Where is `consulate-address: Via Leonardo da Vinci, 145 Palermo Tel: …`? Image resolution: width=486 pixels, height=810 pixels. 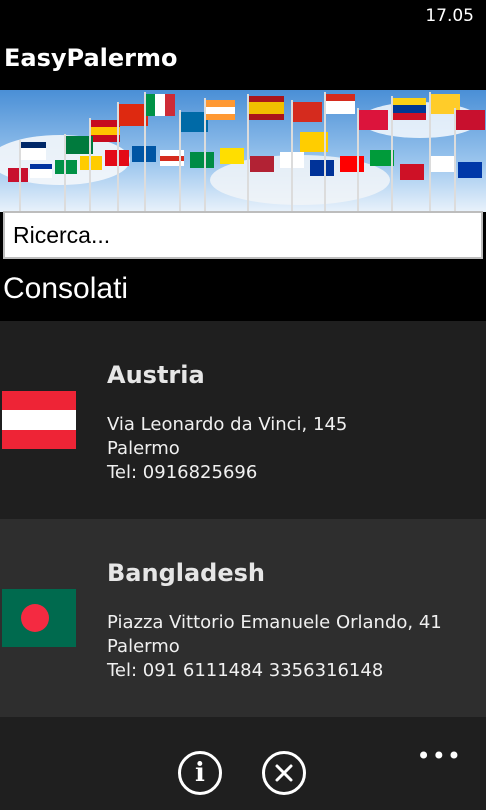
consulate-address: Via Leonardo da Vinci, 145 Palermo Tel: … is located at coordinates (227, 449).